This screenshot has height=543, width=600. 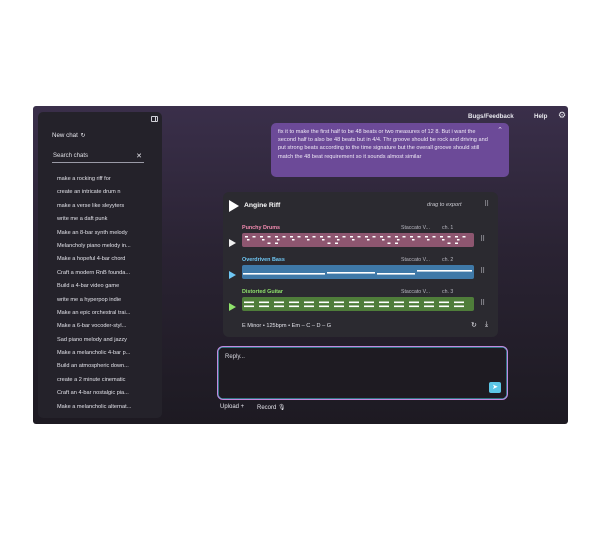 What do you see at coordinates (70, 156) in the screenshot?
I see `search-input: Search chats` at bounding box center [70, 156].